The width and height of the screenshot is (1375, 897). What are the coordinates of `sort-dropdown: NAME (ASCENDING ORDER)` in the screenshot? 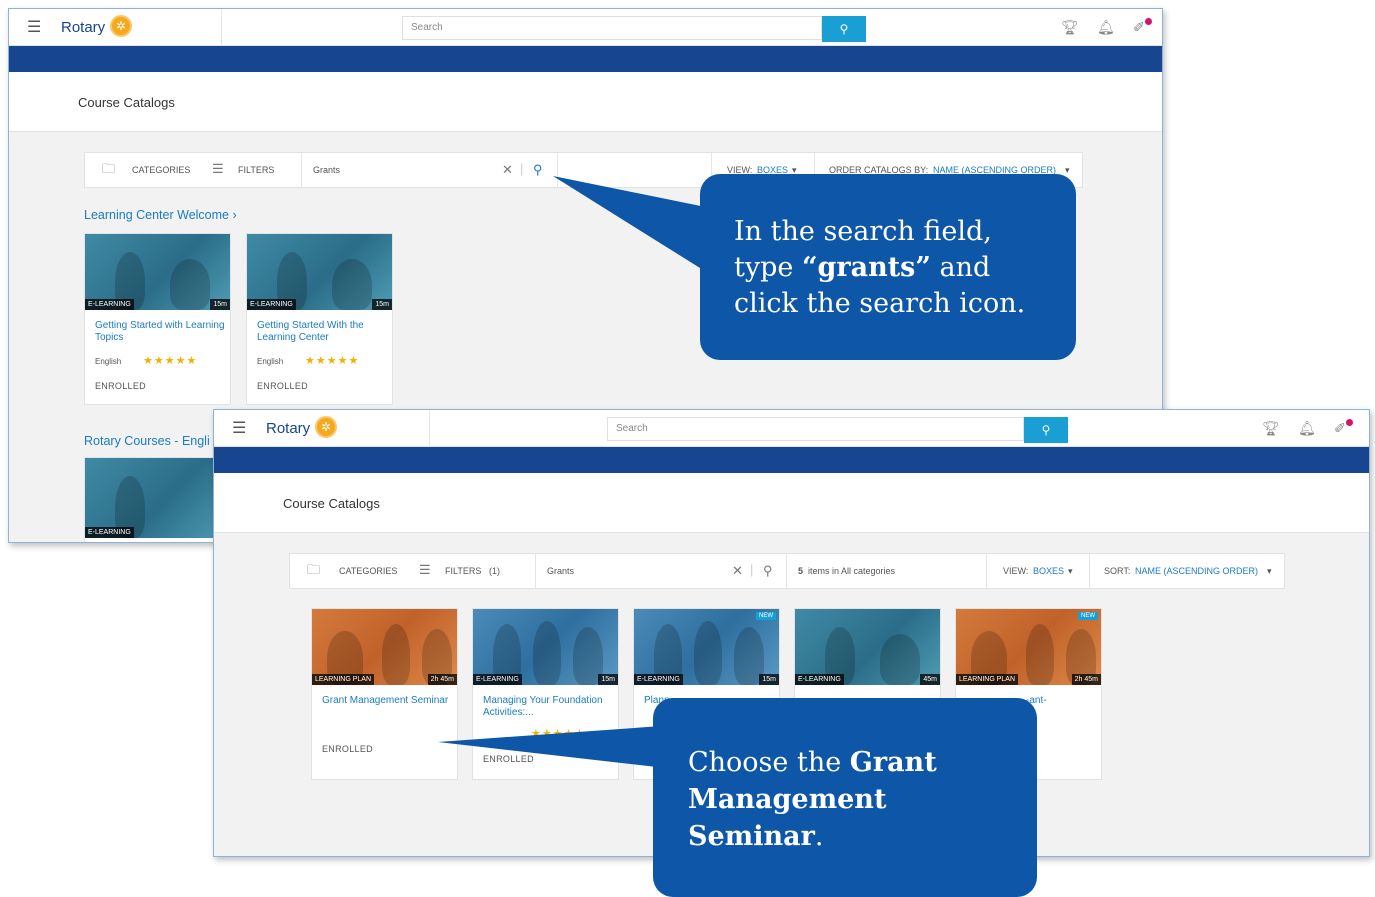 It's located at (1196, 571).